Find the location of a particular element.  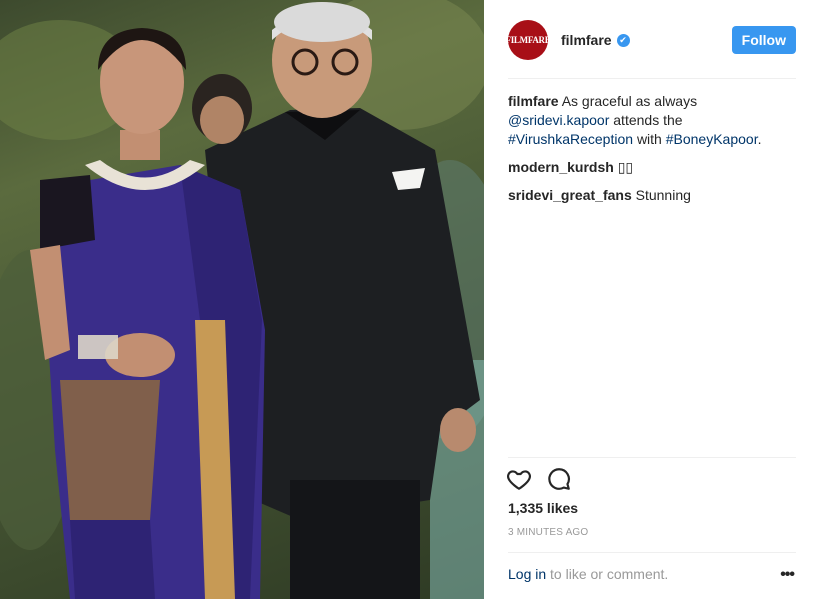

comment-item: sridevi_great_fans Stunning is located at coordinates (652, 195).